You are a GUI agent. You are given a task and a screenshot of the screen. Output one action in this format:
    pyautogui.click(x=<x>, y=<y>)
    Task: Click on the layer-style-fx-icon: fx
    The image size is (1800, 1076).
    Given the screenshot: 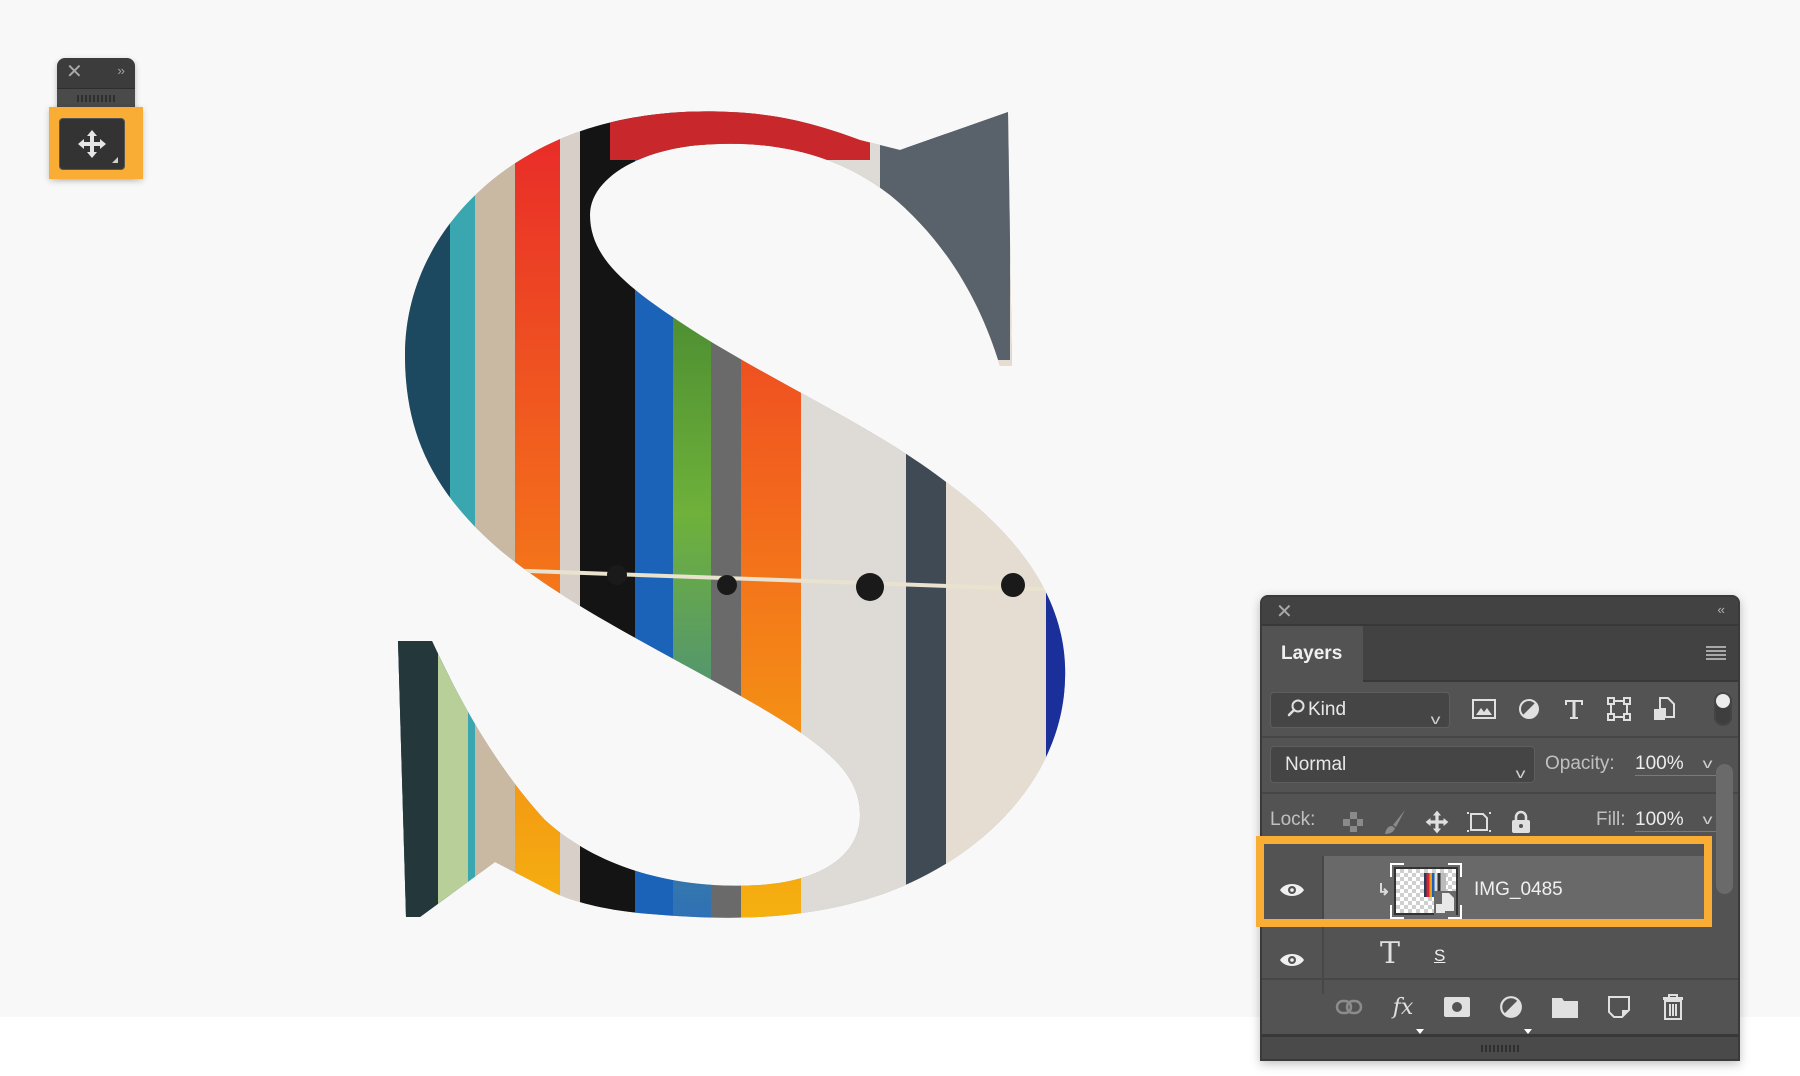 What is the action you would take?
    pyautogui.click(x=1406, y=1013)
    